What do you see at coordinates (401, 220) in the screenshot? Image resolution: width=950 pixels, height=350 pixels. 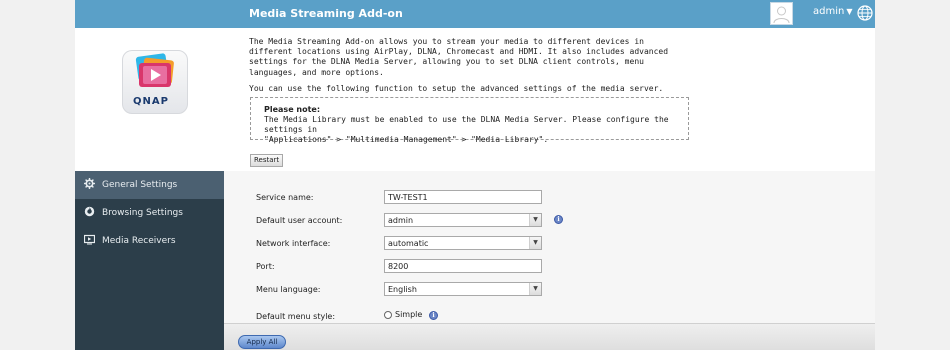 I see `default-user-account-value: admin` at bounding box center [401, 220].